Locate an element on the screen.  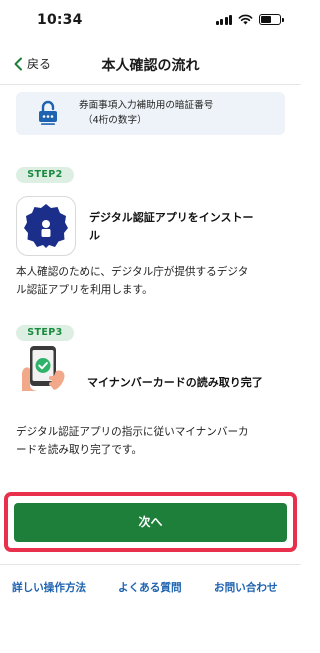
faq-link: よくある質問 is located at coordinates (150, 587).